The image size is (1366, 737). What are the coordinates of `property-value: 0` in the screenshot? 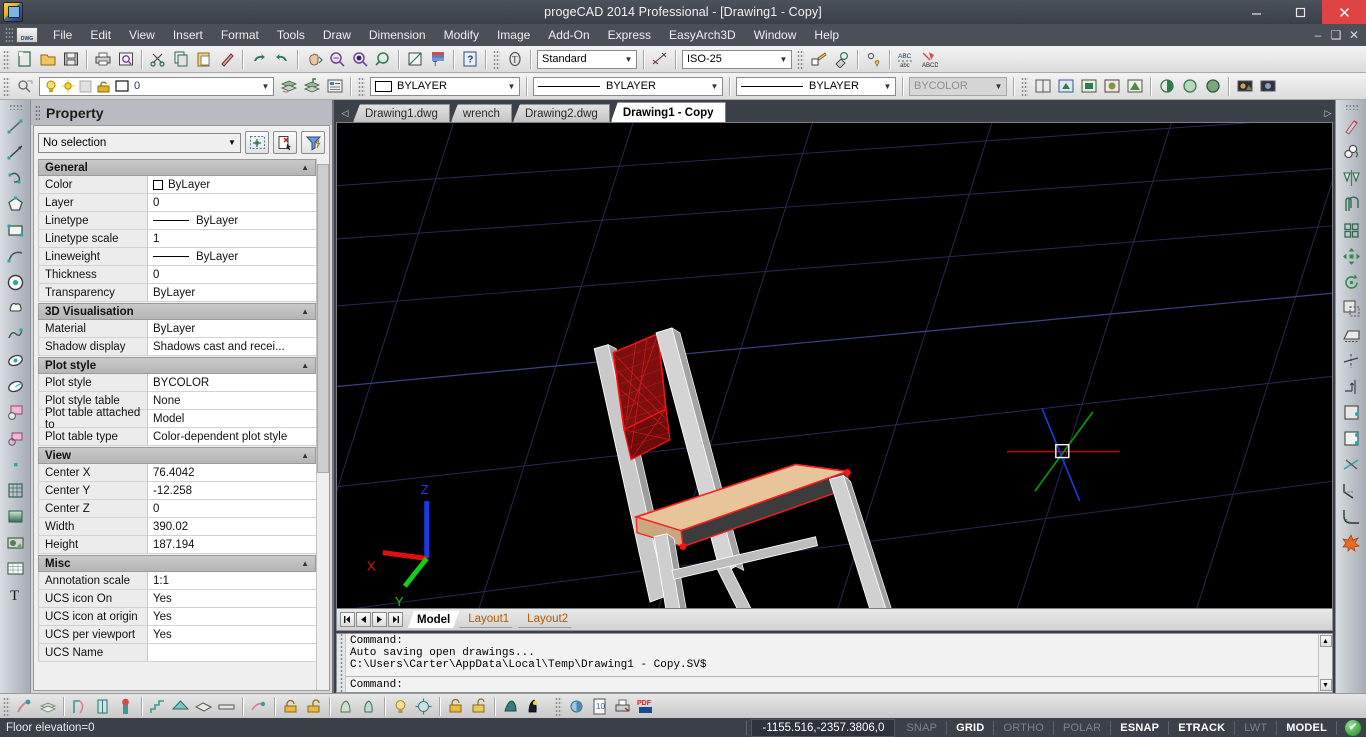 It's located at (232, 202).